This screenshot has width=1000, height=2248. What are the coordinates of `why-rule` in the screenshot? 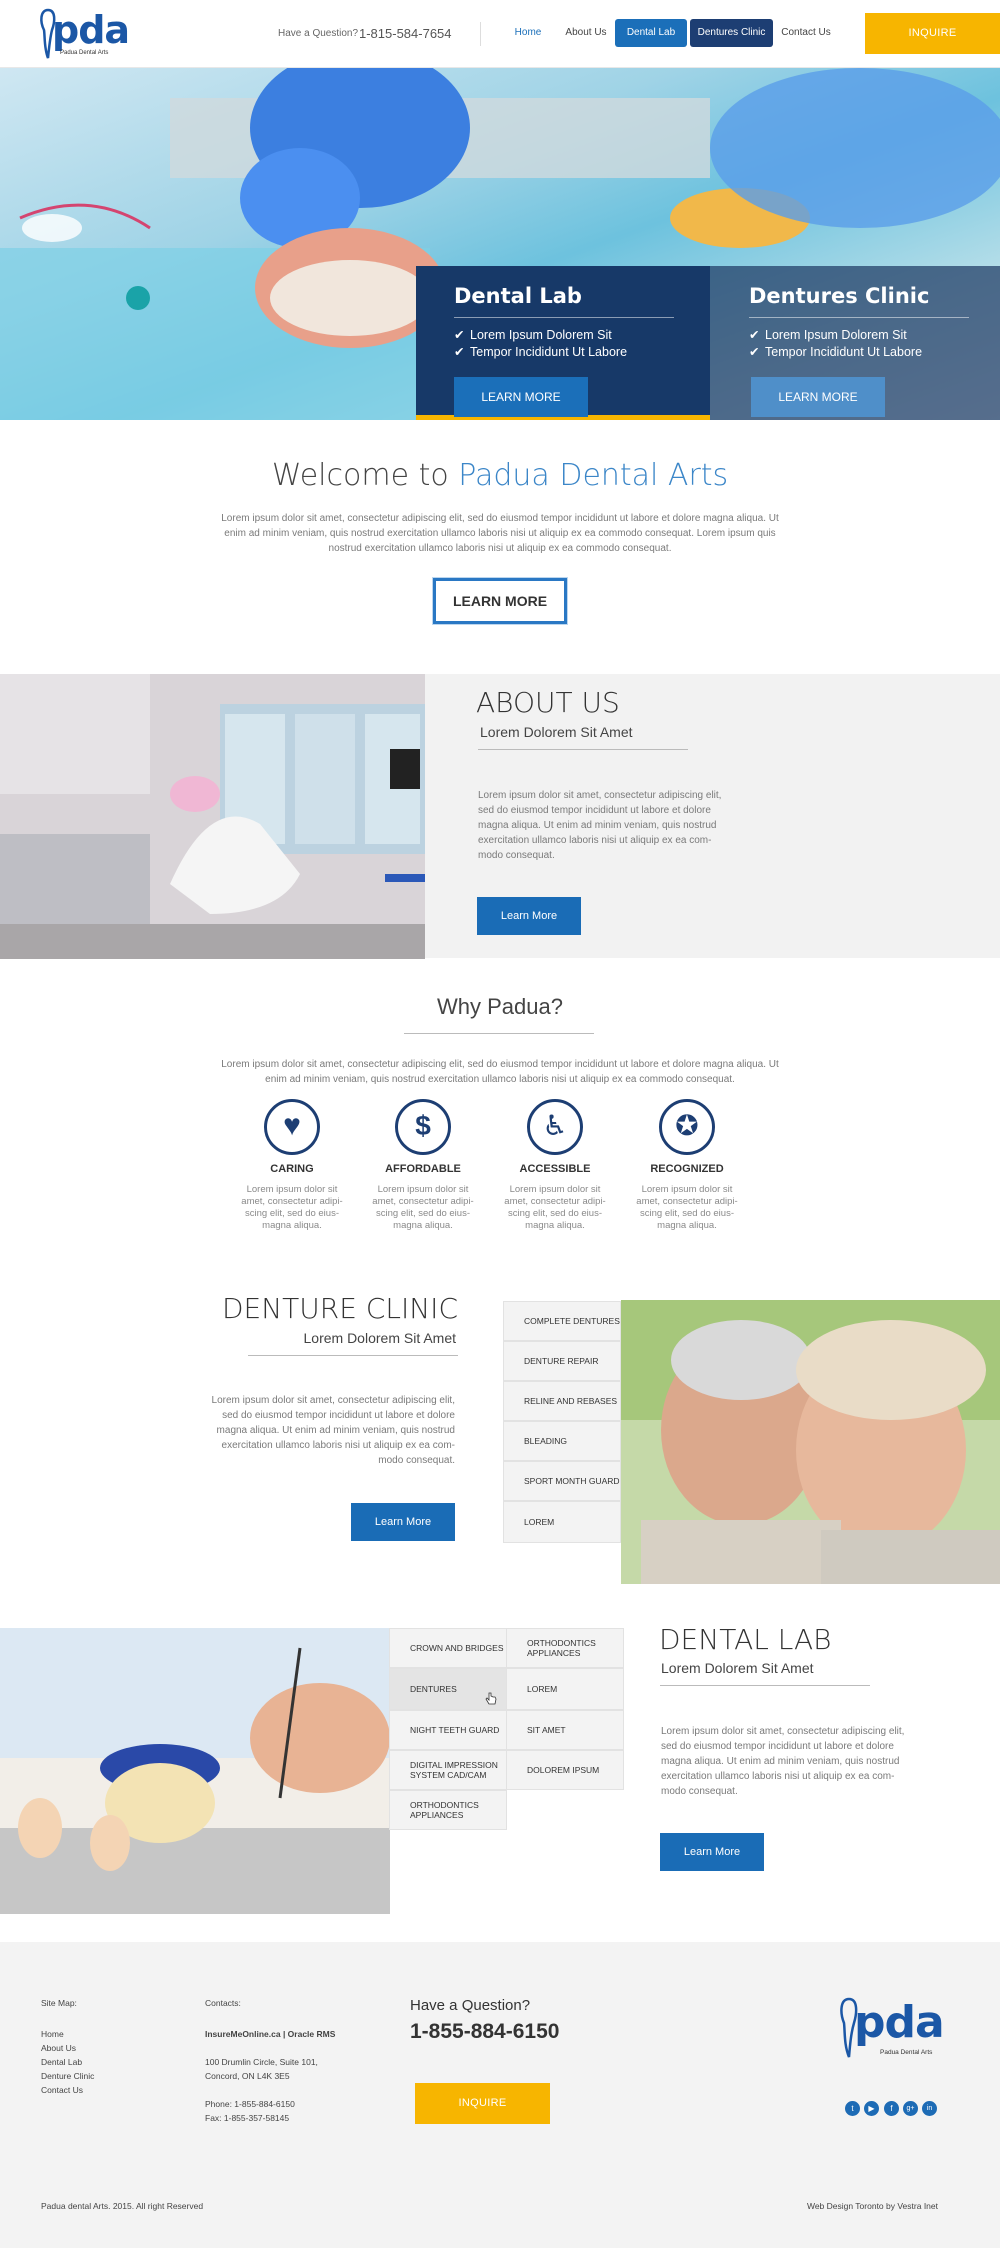 It's located at (499, 1033).